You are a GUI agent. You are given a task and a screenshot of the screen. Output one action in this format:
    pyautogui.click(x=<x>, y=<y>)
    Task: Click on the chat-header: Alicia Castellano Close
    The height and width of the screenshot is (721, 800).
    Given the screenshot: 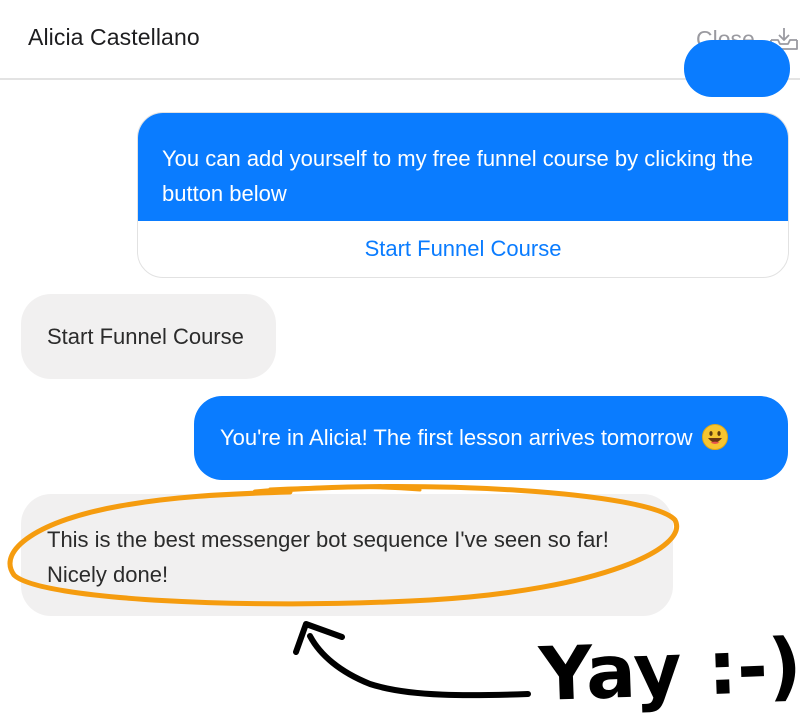 What is the action you would take?
    pyautogui.click(x=400, y=40)
    